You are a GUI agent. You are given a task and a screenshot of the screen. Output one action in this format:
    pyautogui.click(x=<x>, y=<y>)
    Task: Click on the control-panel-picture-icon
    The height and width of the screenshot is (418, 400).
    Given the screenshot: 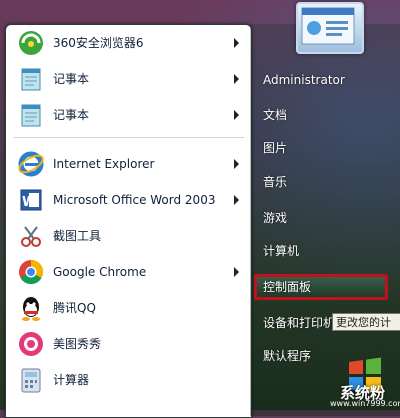 What is the action you would take?
    pyautogui.click(x=328, y=26)
    